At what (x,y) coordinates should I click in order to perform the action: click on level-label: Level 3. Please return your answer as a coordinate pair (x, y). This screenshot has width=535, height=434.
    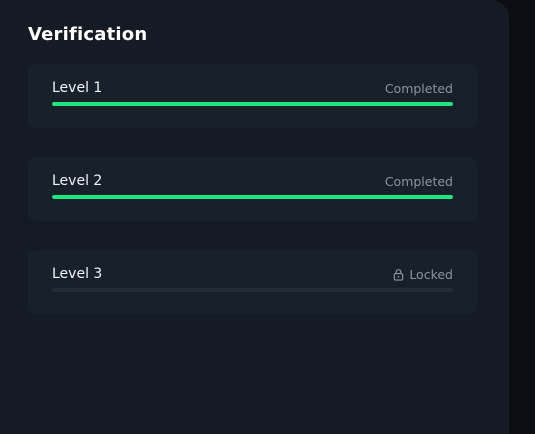
    Looking at the image, I should click on (77, 274).